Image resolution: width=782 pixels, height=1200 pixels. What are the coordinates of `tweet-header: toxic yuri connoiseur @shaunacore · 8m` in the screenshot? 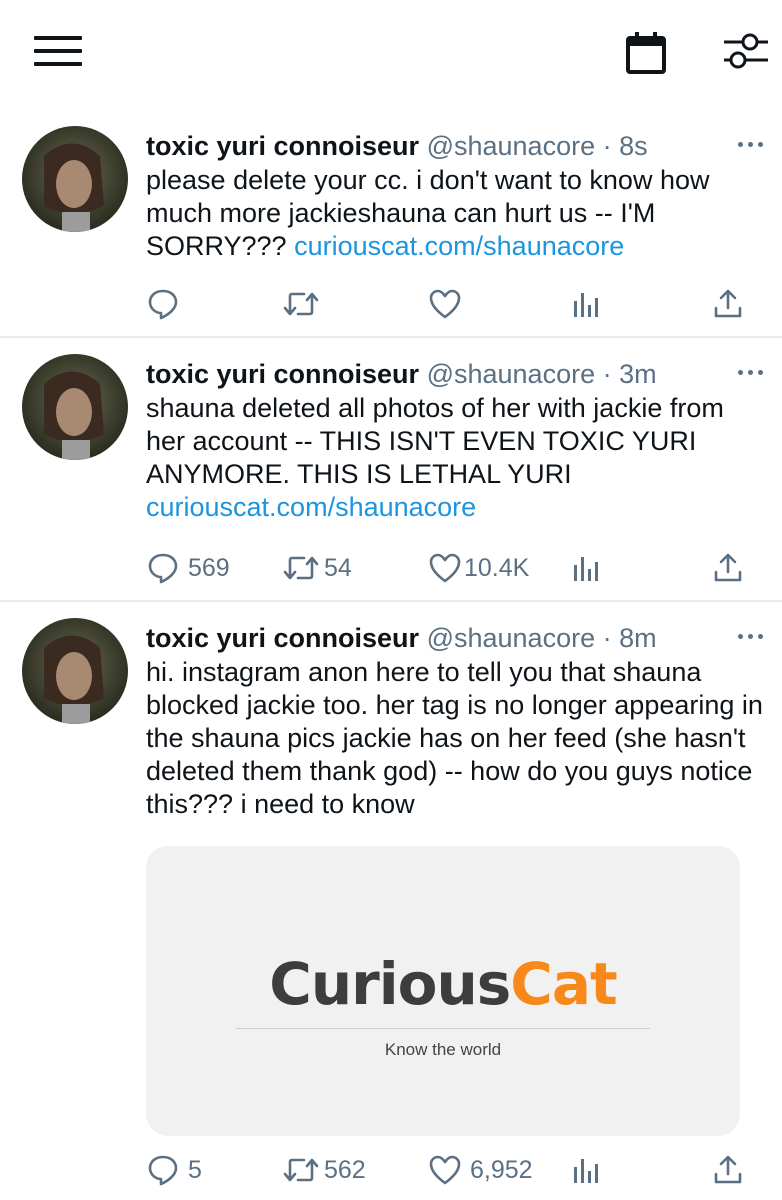 It's located at (401, 638).